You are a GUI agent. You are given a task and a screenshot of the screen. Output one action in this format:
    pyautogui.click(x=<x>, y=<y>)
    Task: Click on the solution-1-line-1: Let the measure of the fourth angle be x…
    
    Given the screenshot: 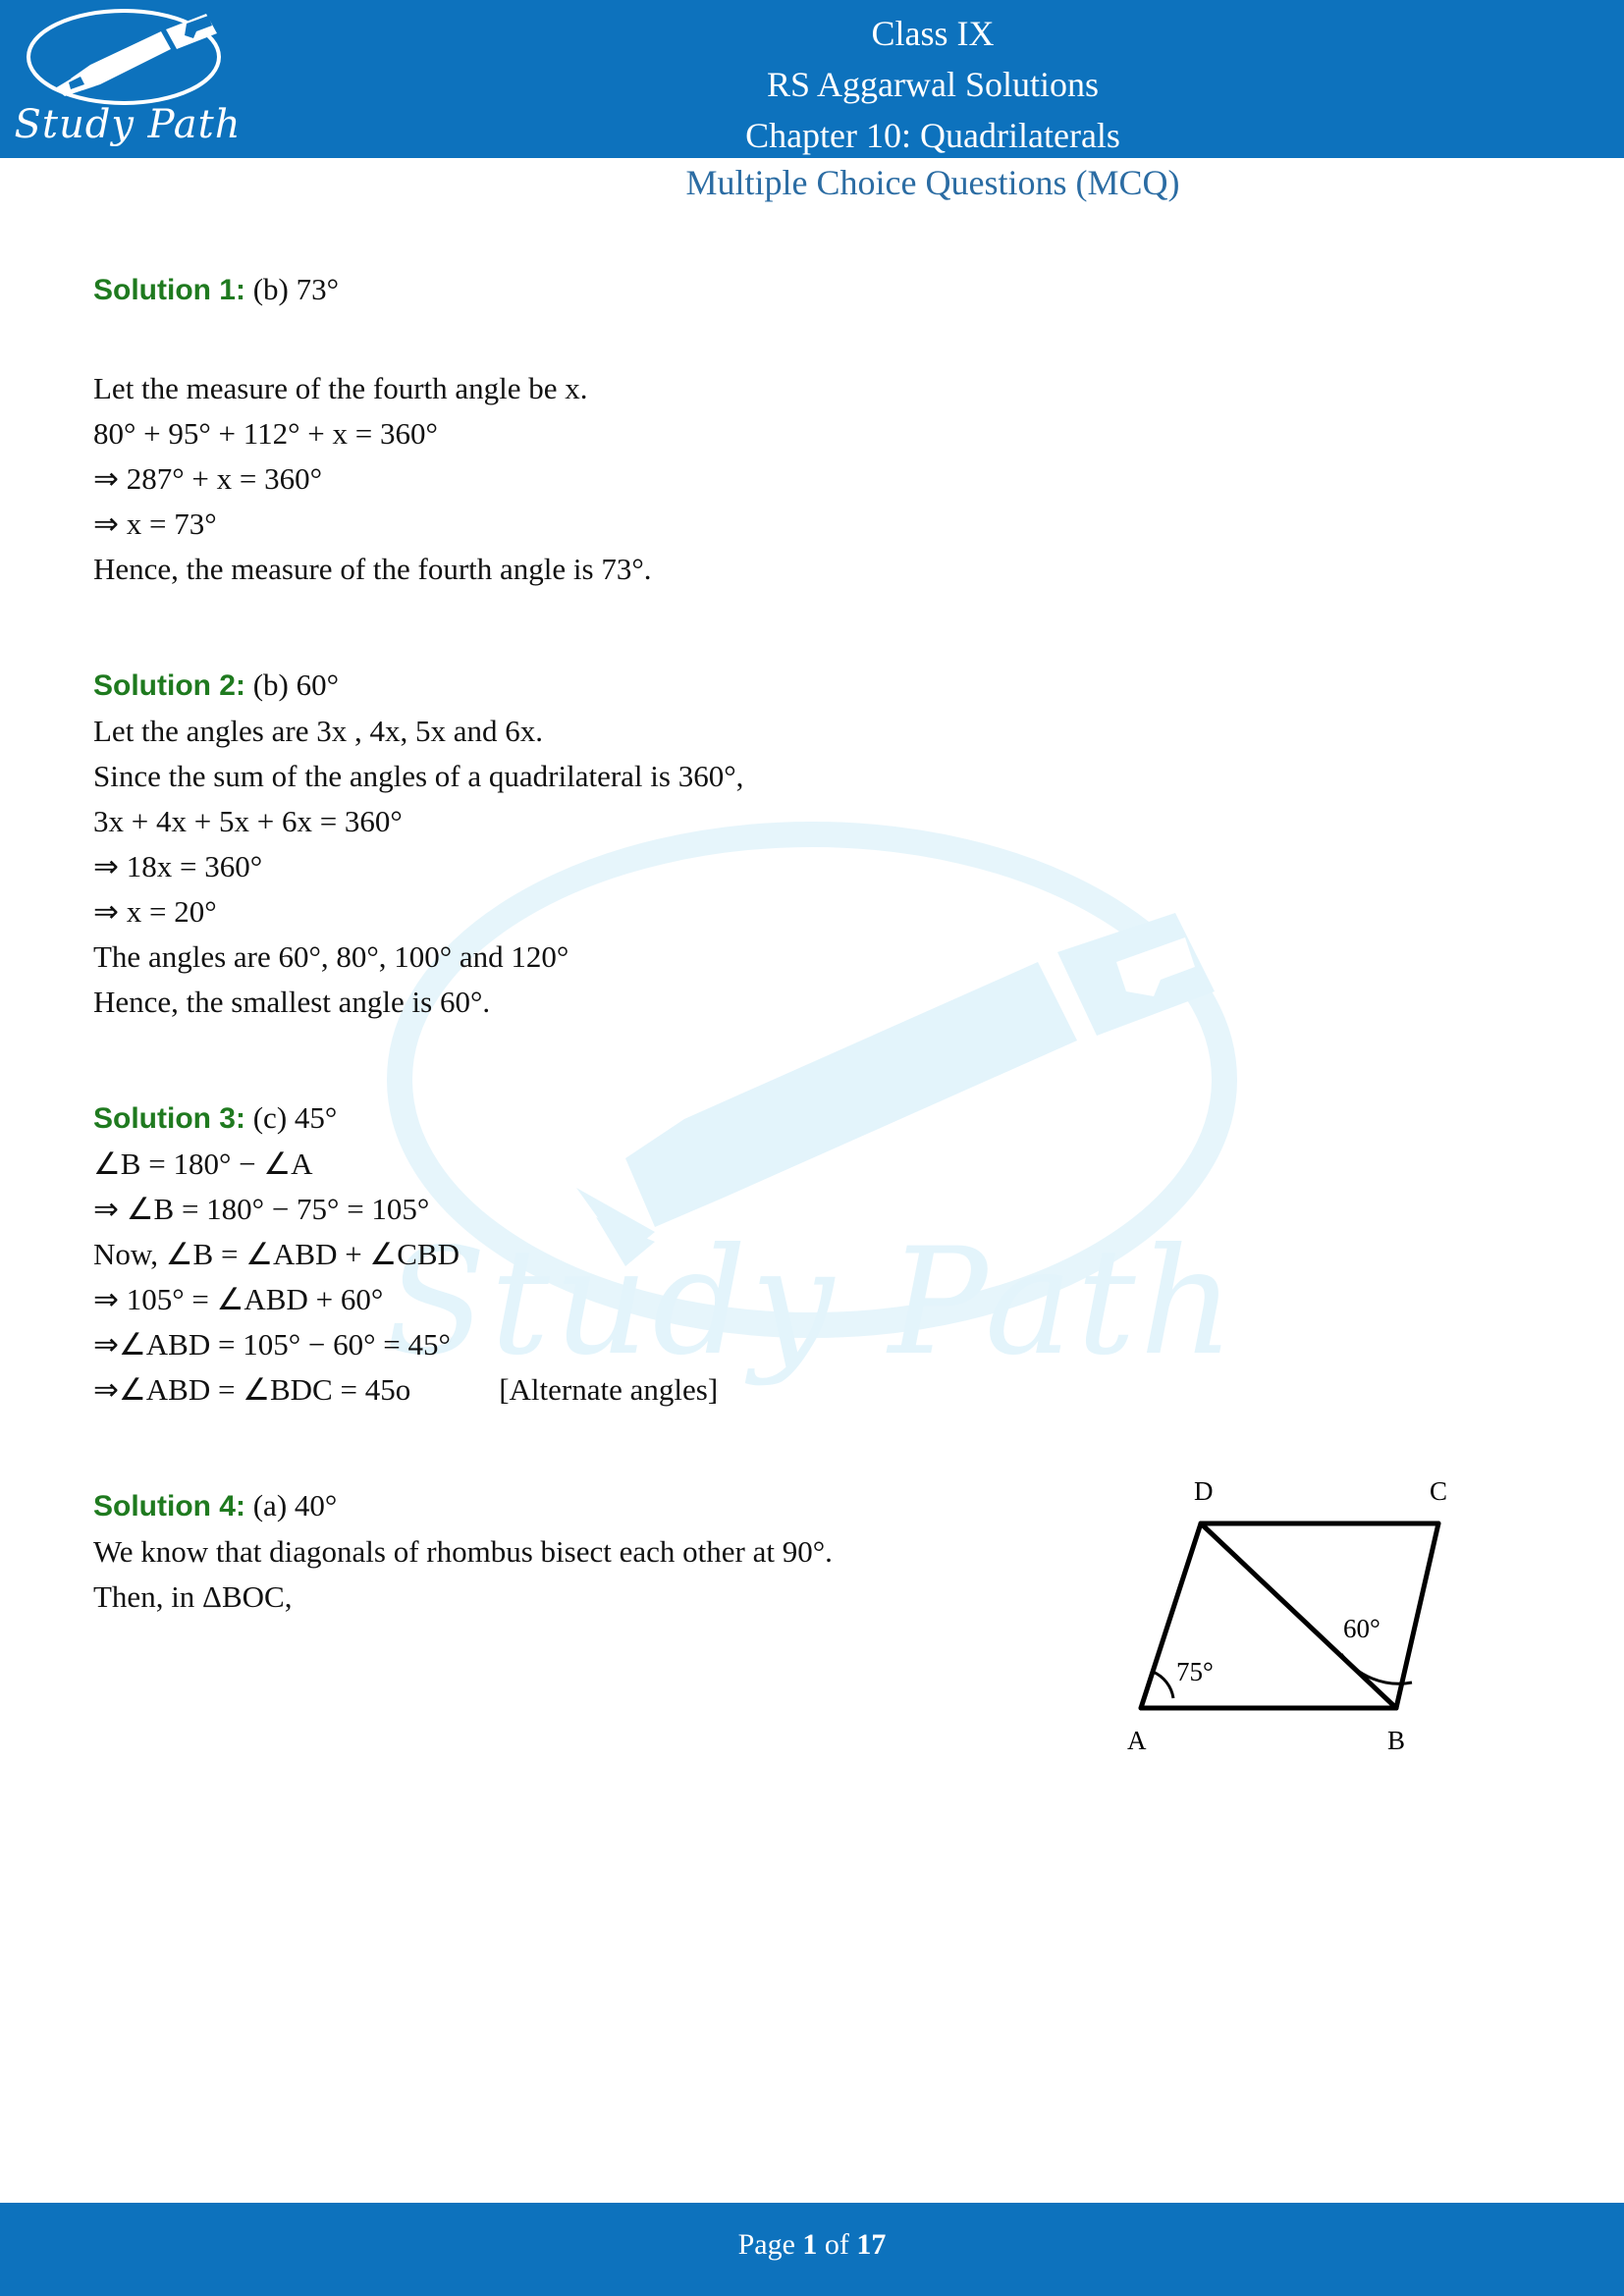 What is the action you would take?
    pyautogui.click(x=340, y=388)
    